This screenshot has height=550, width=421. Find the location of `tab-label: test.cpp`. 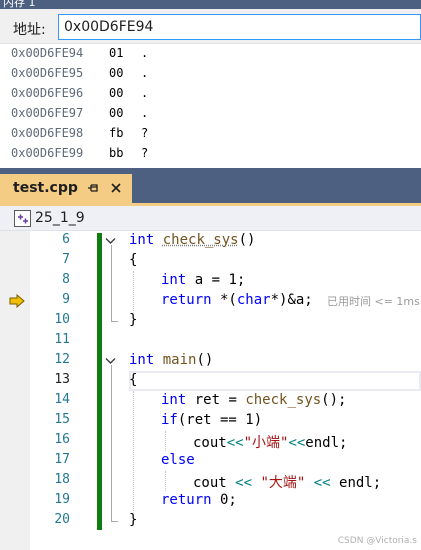

tab-label: test.cpp is located at coordinates (45, 188).